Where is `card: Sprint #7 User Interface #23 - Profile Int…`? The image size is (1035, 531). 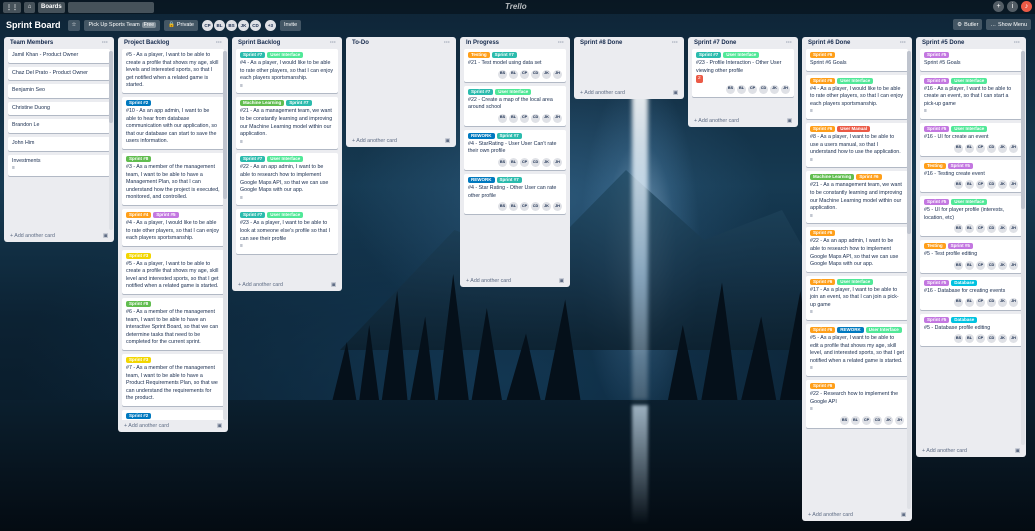
card: Sprint #7 User Interface #23 - Profile Int… is located at coordinates (743, 73).